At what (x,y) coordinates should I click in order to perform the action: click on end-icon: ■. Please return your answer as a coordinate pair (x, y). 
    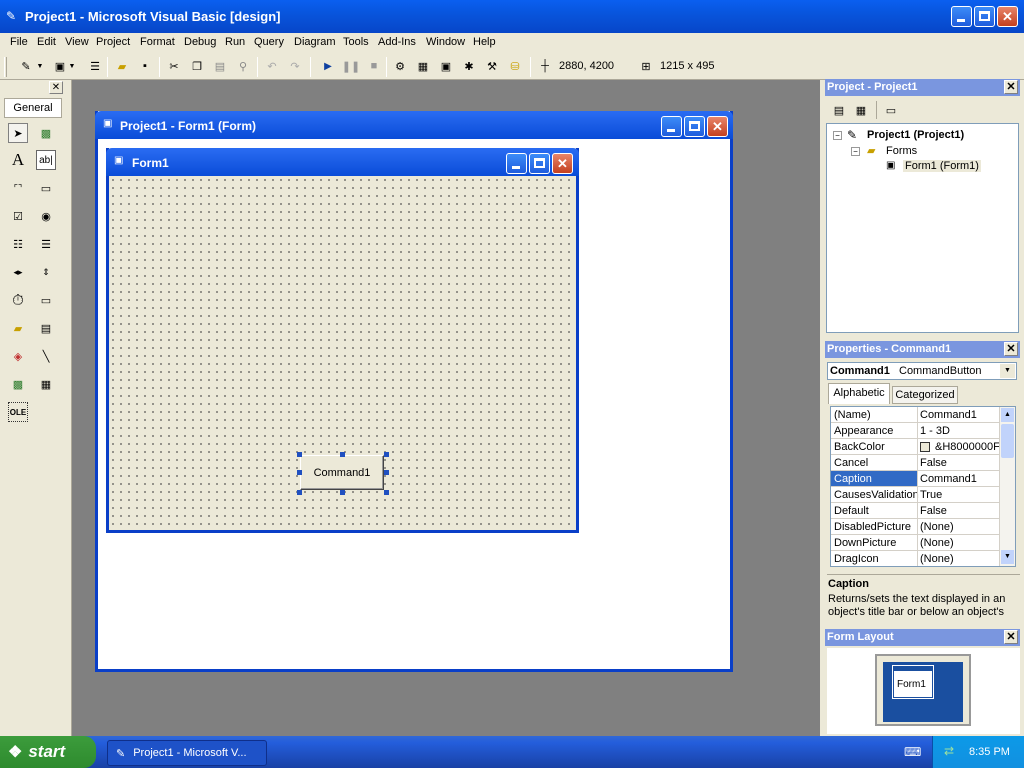
    Looking at the image, I should click on (374, 66).